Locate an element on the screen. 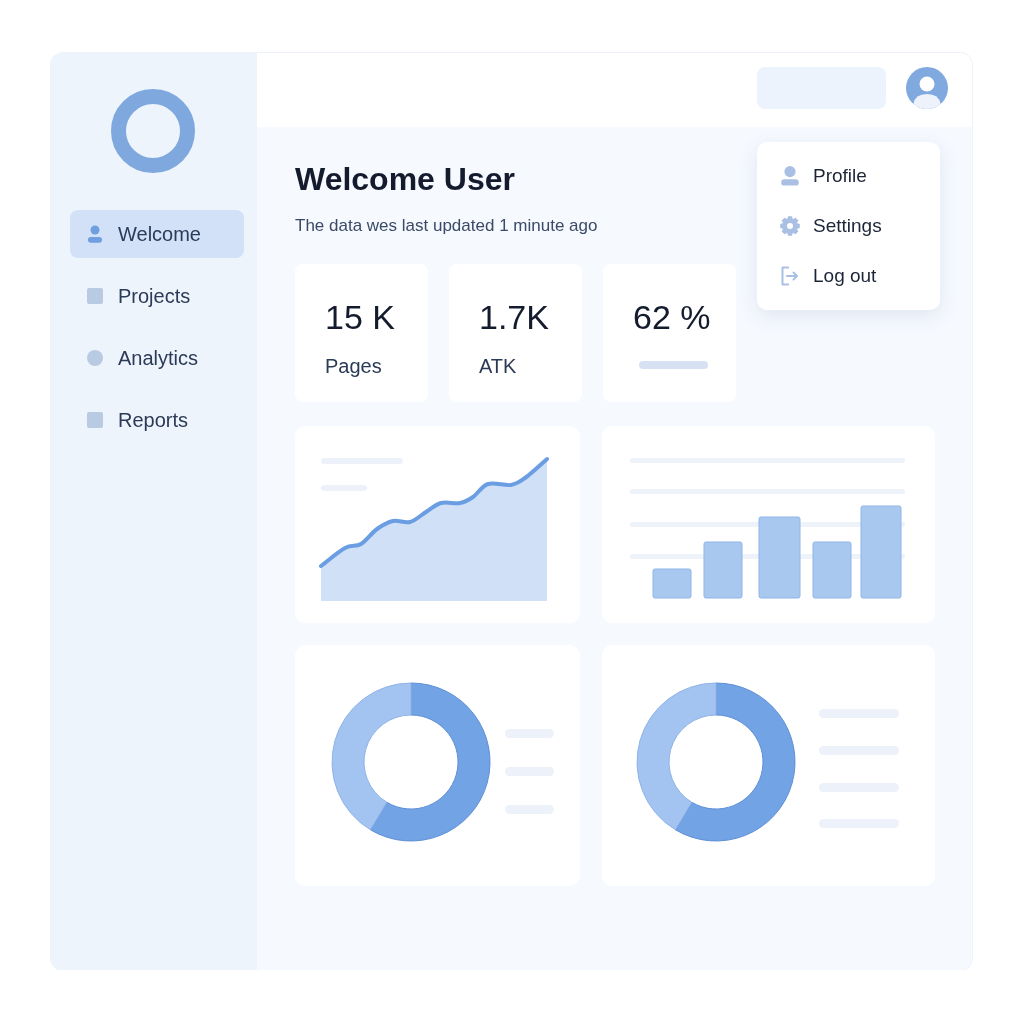  sidebar-item: Welcome is located at coordinates (157, 234).